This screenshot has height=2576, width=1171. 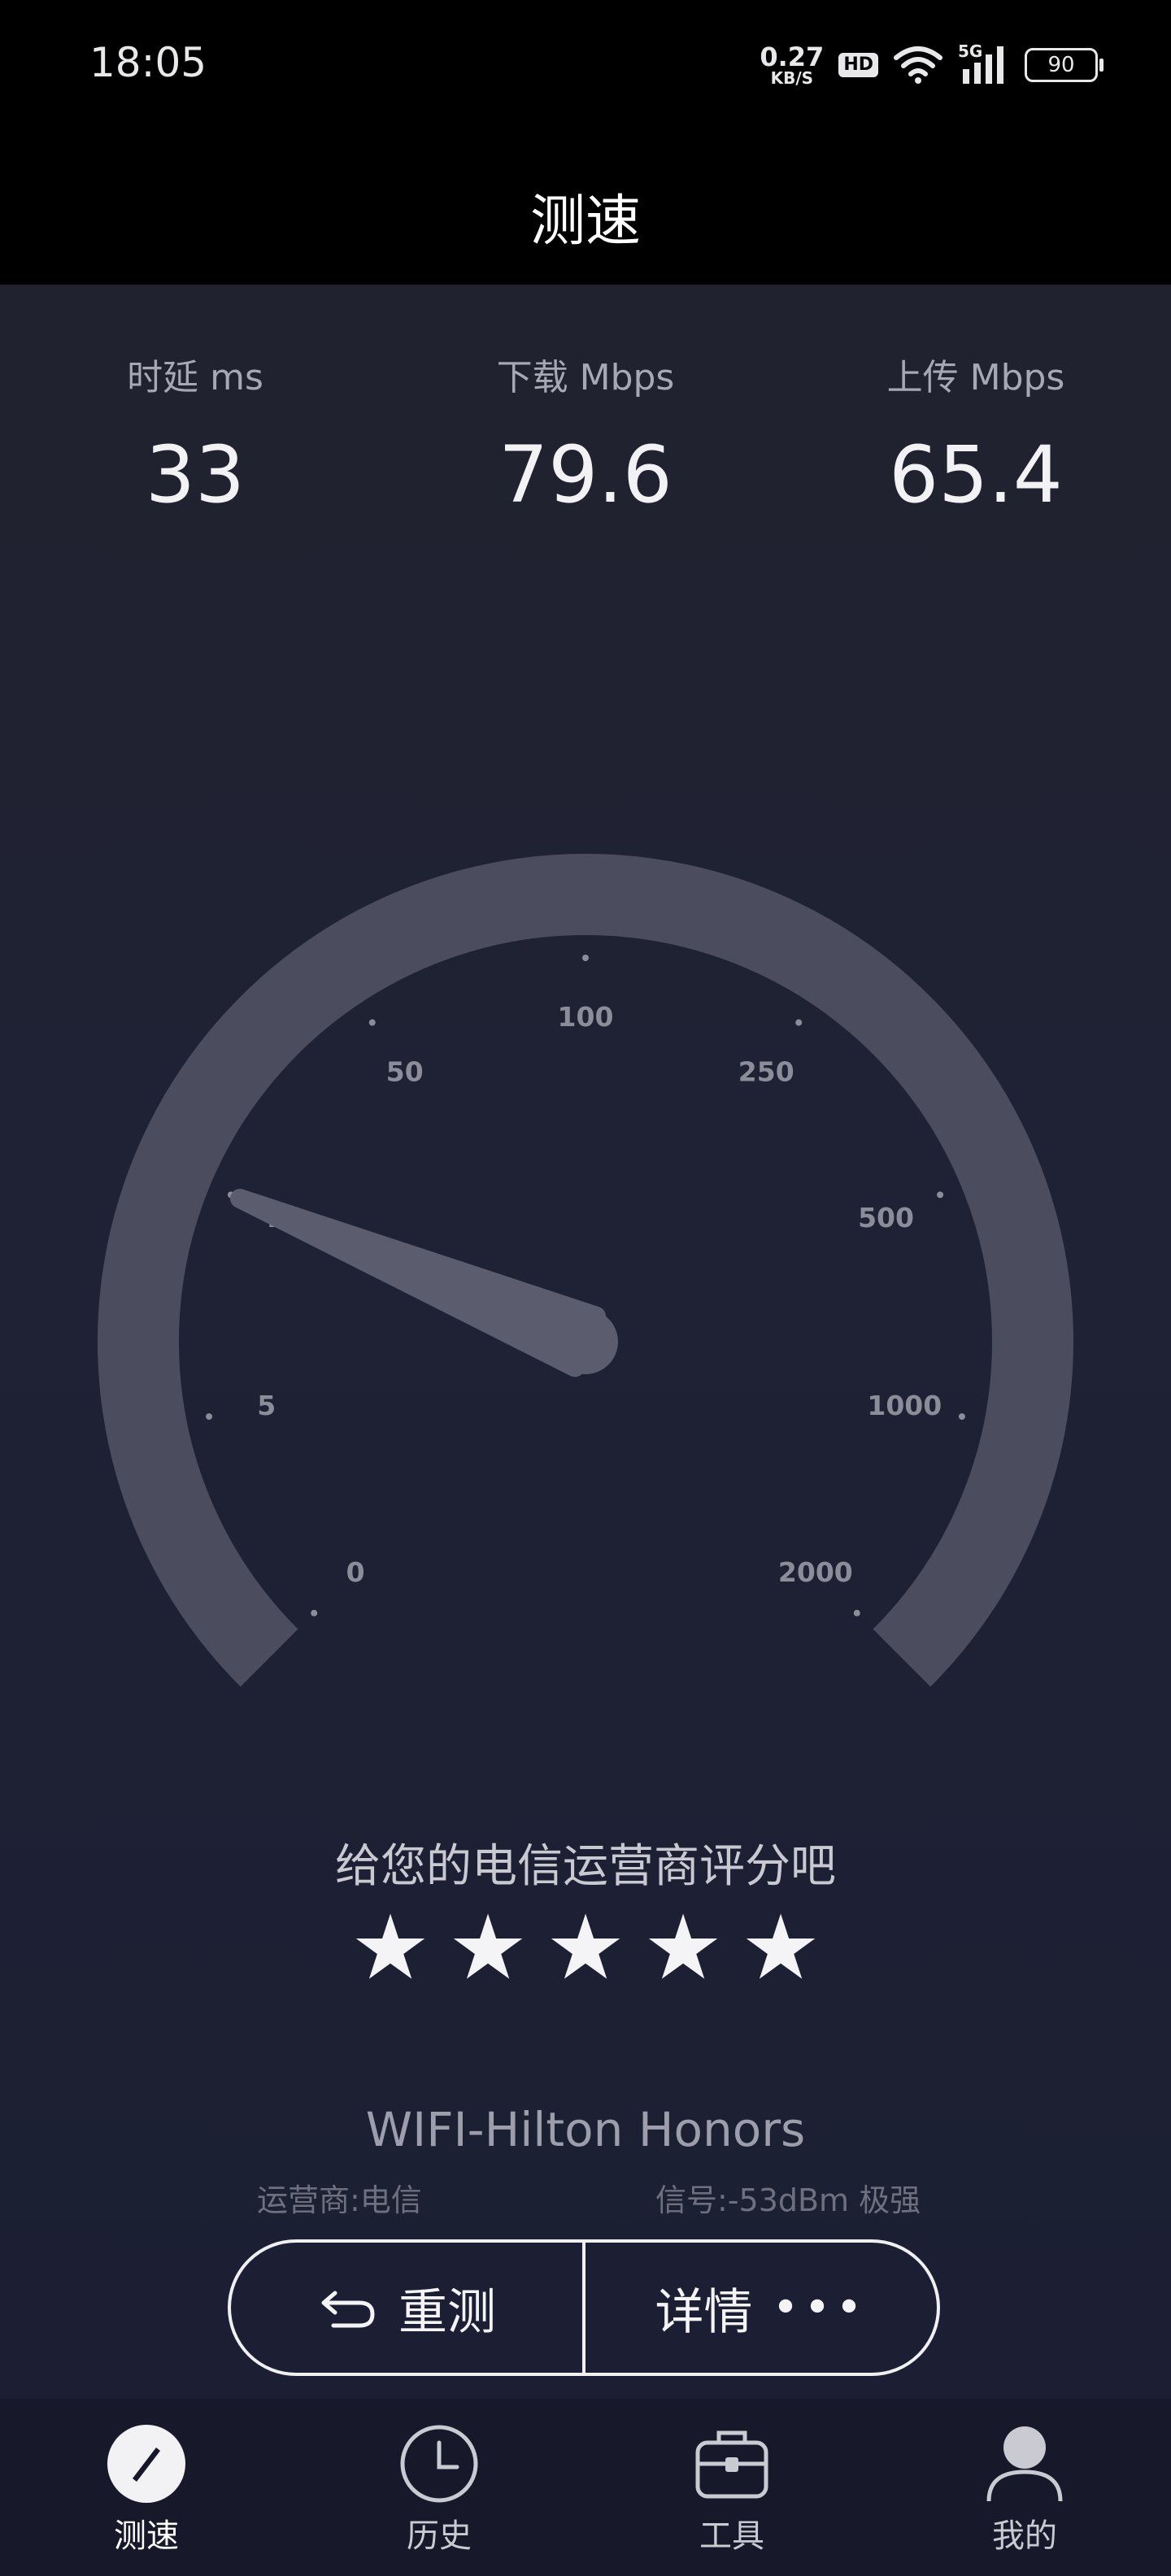 What do you see at coordinates (918, 65) in the screenshot?
I see `wifi-icon` at bounding box center [918, 65].